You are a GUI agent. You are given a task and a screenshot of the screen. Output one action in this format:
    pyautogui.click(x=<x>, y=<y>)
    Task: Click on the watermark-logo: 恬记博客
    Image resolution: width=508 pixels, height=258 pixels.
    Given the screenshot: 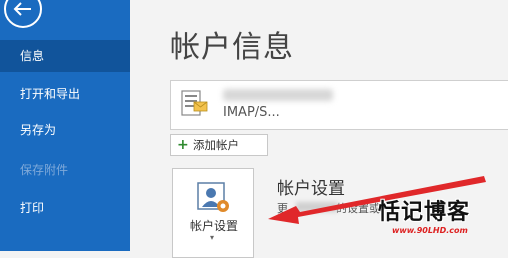 What is the action you would take?
    pyautogui.click(x=424, y=212)
    